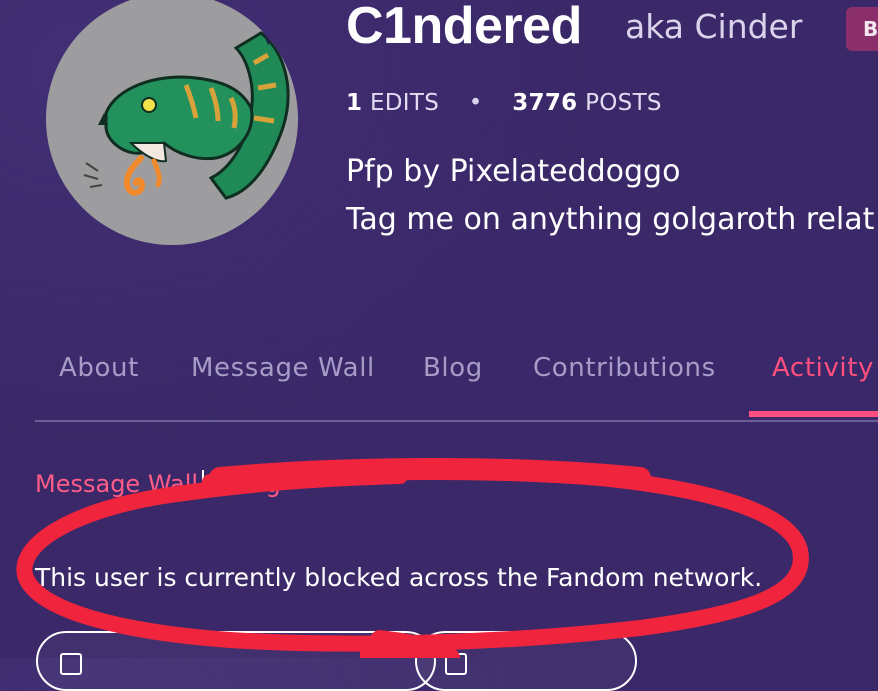  What do you see at coordinates (236, 661) in the screenshot?
I see `action-button-left` at bounding box center [236, 661].